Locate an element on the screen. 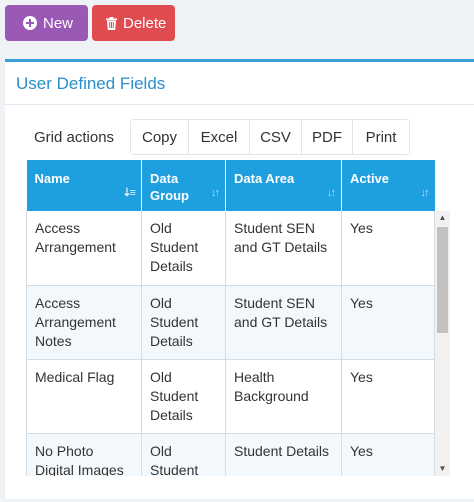  cell-name: Medical Flag is located at coordinates (84, 396).